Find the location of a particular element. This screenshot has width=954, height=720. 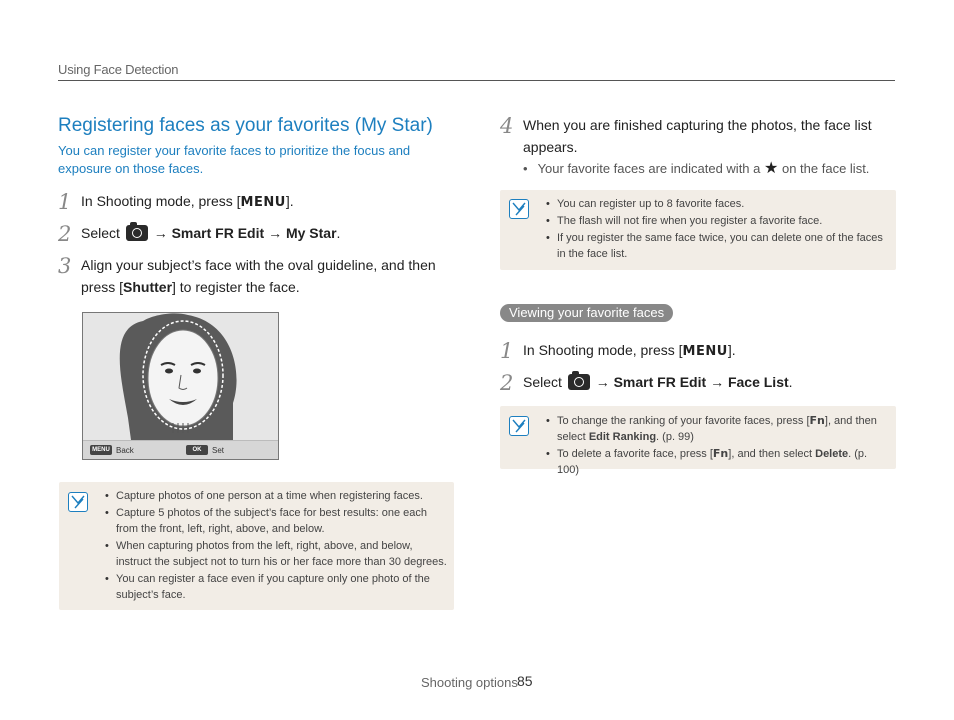

back-label: Back is located at coordinates (125, 450).